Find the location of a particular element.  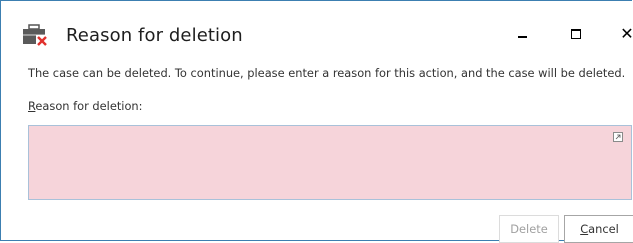

cancel-label-text: ancel is located at coordinates (603, 229).